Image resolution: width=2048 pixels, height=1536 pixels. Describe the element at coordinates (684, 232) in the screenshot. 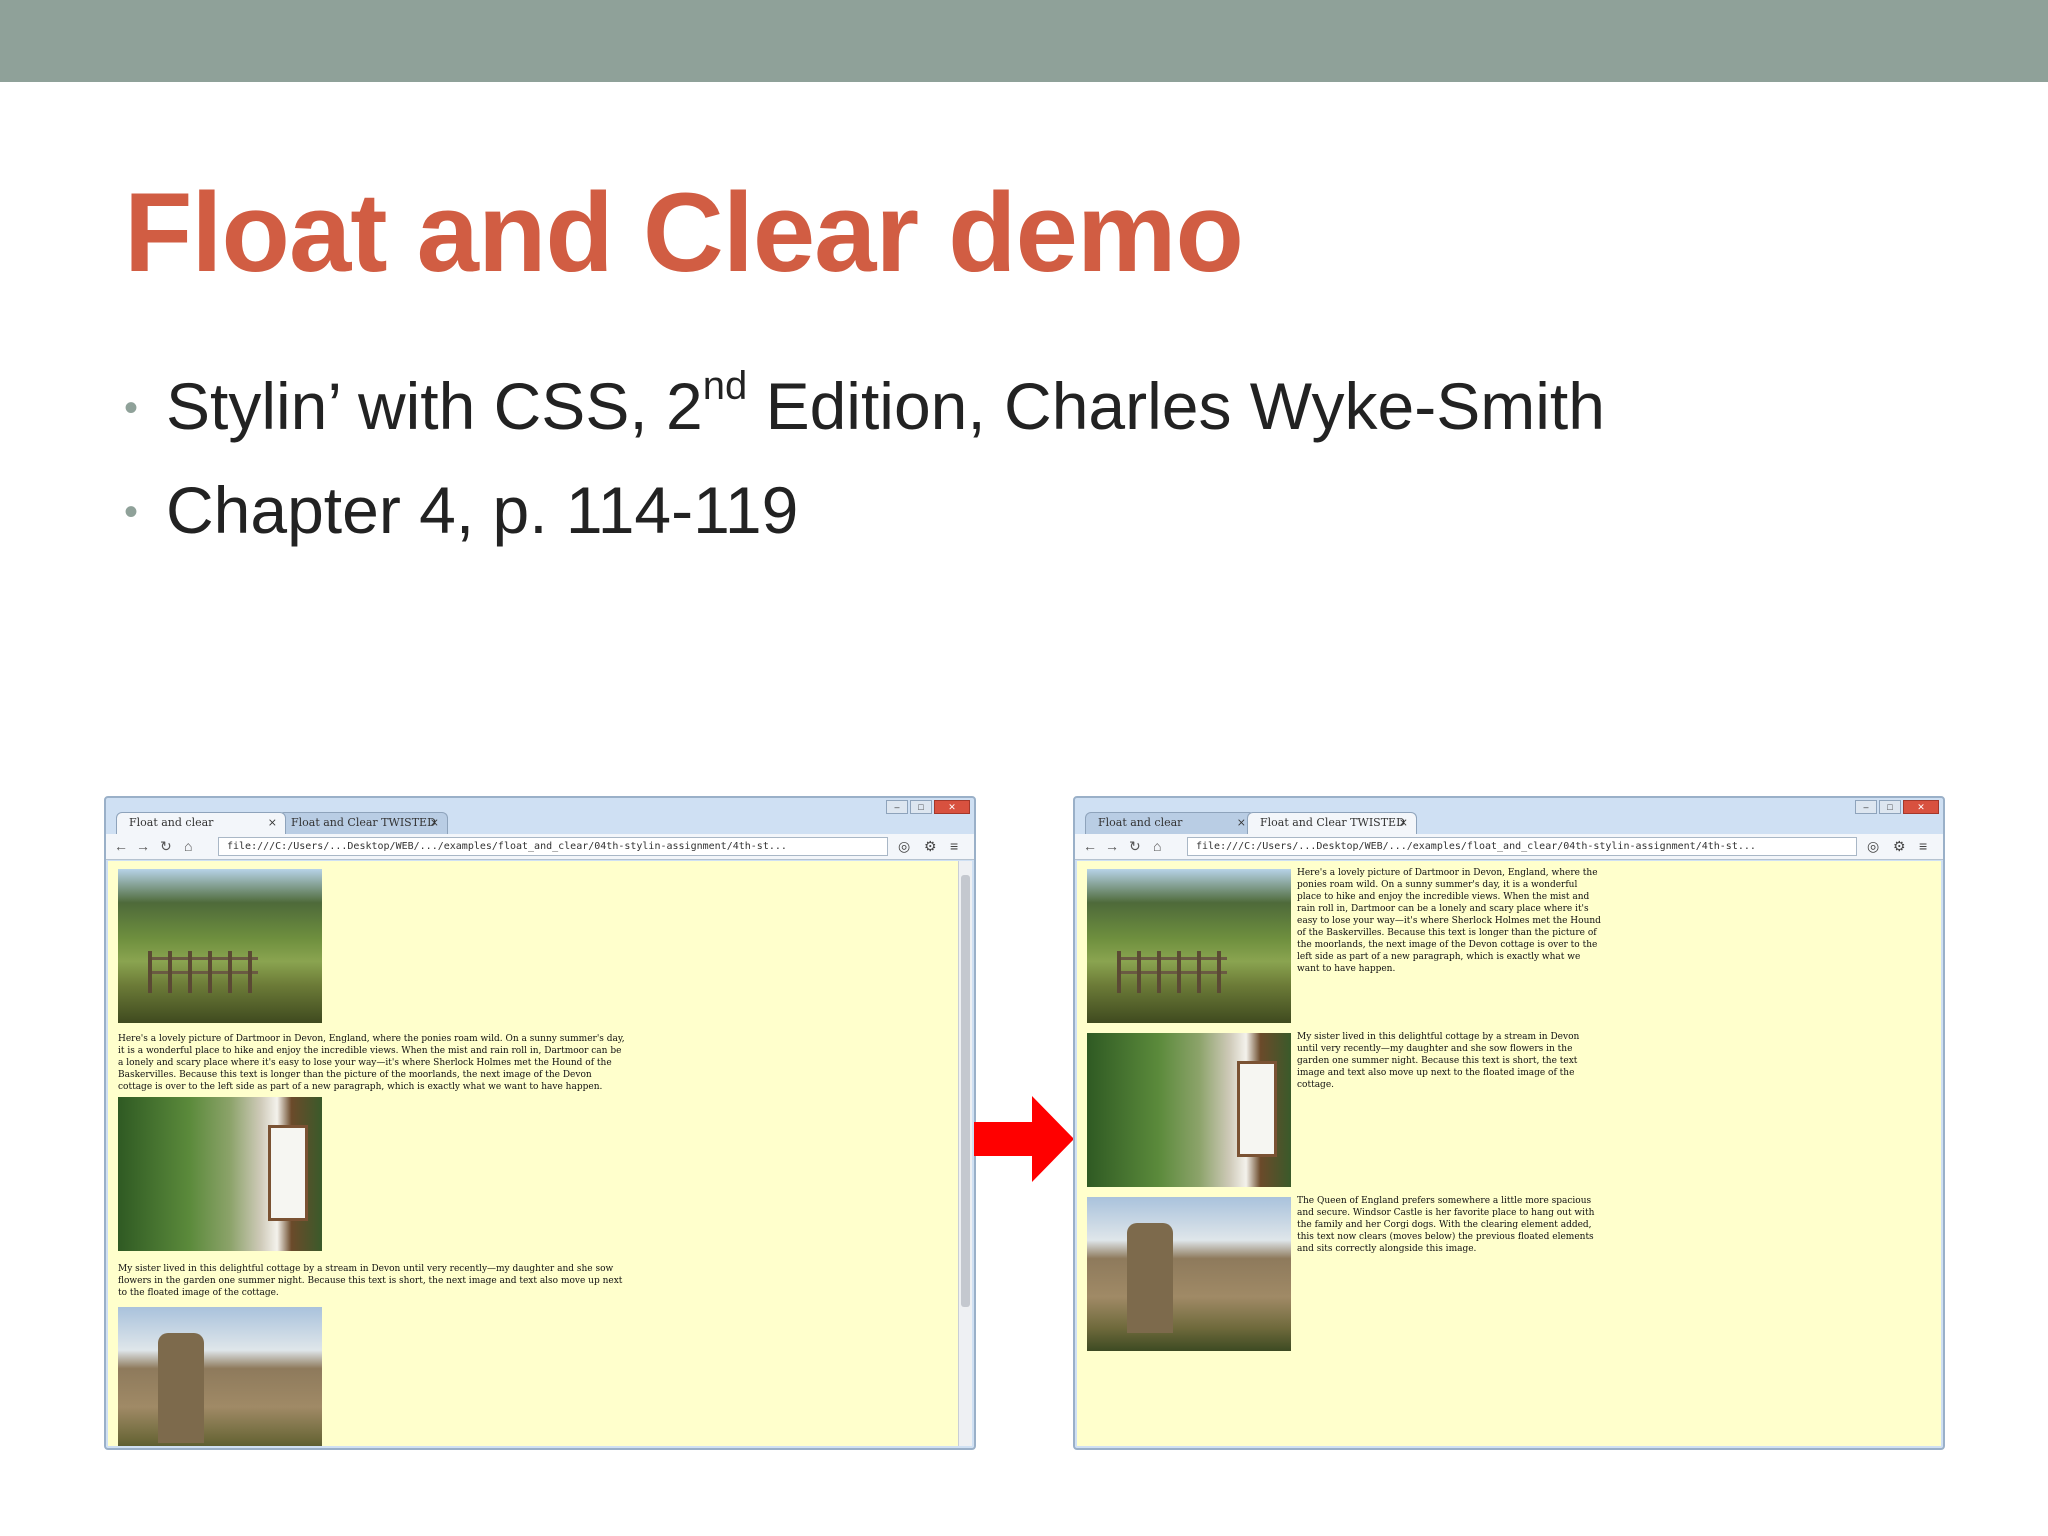

I see `slide-title: Float and Clear demo` at that location.